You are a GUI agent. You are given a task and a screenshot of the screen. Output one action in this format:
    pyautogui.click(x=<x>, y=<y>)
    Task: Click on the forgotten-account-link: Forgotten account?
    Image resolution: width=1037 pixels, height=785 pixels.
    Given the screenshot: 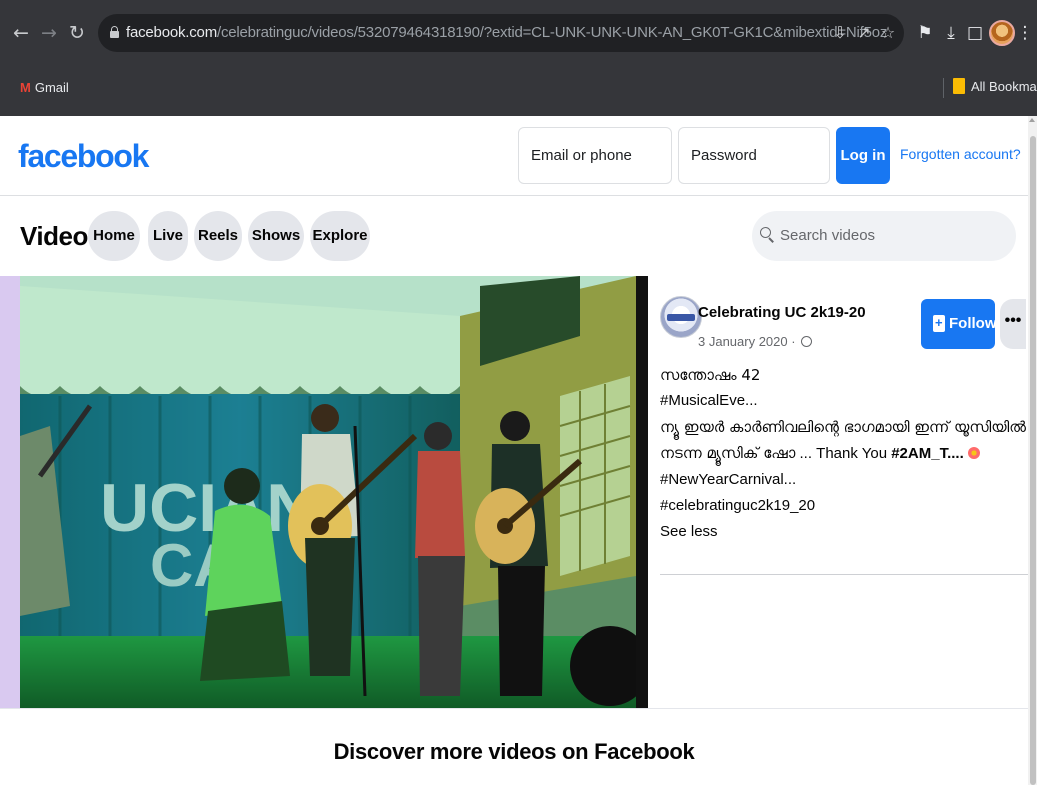 What is the action you would take?
    pyautogui.click(x=960, y=154)
    